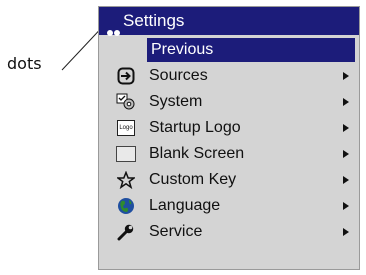  What do you see at coordinates (126, 154) in the screenshot?
I see `blank-screen-icon` at bounding box center [126, 154].